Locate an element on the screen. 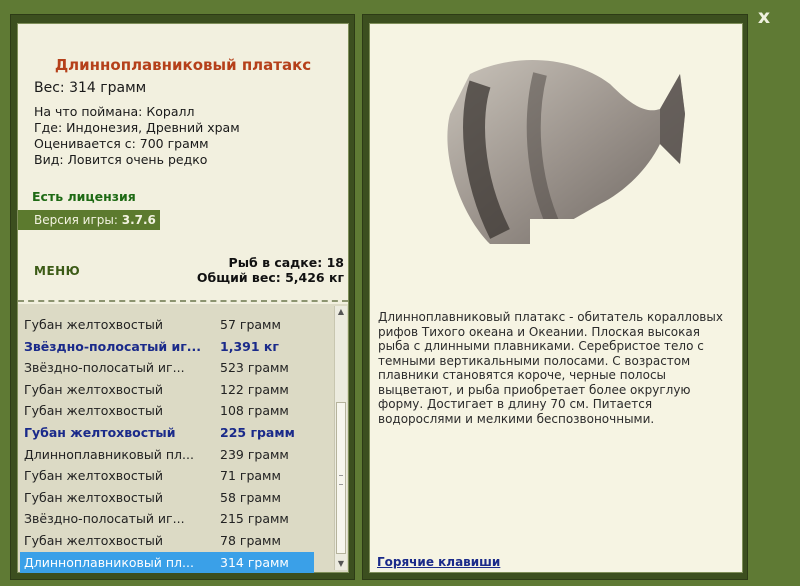 The image size is (800, 586). catch-list-item: Звёздно-полосатый иг... 523 грамм is located at coordinates (167, 367).